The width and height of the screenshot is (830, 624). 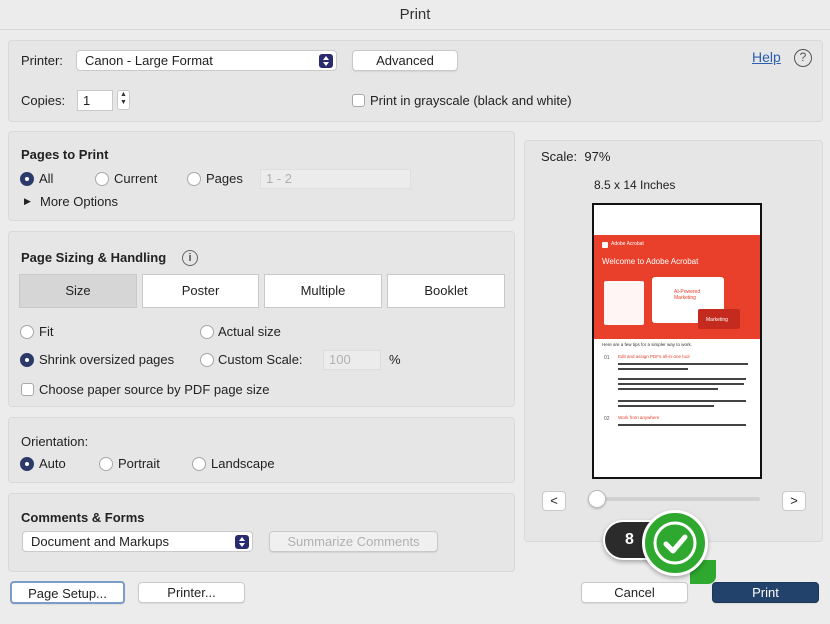 I want to click on percent-sign: %, so click(x=395, y=359).